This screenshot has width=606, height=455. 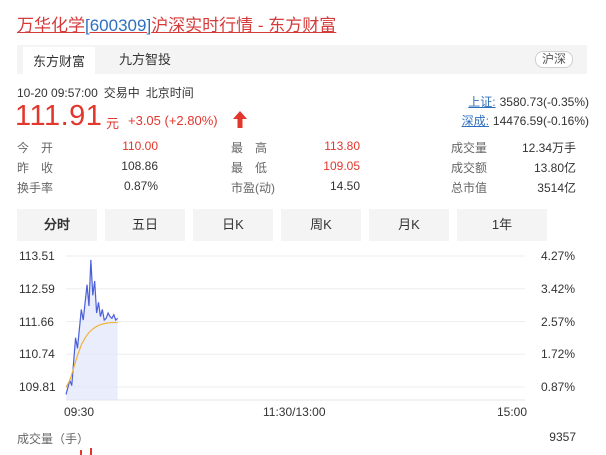 I want to click on volume-label: 成交量（手）, so click(x=53, y=439).